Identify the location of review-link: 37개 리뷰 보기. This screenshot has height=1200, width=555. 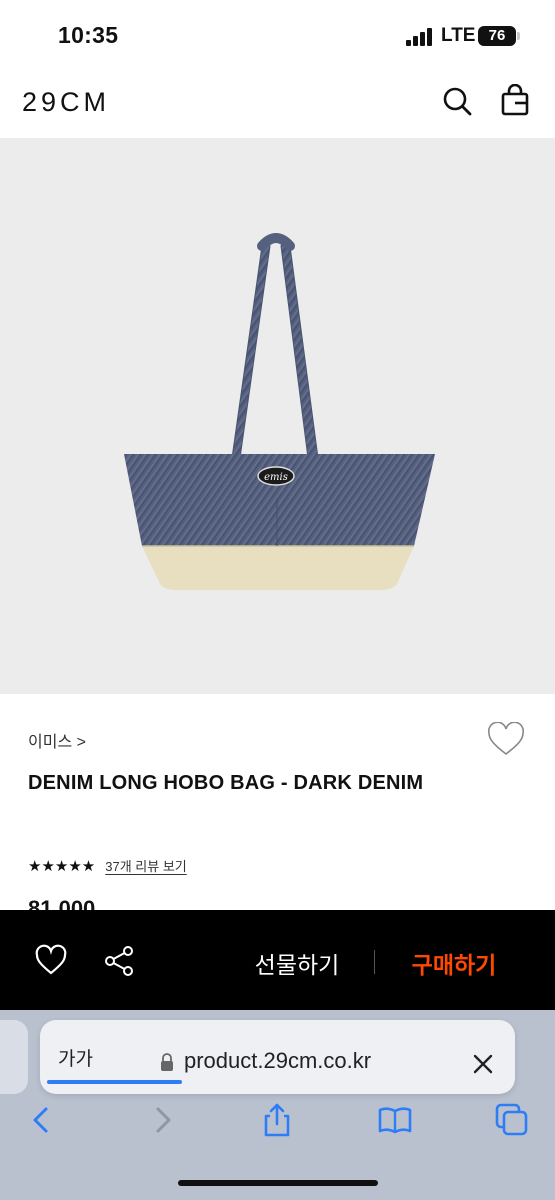
(145, 865).